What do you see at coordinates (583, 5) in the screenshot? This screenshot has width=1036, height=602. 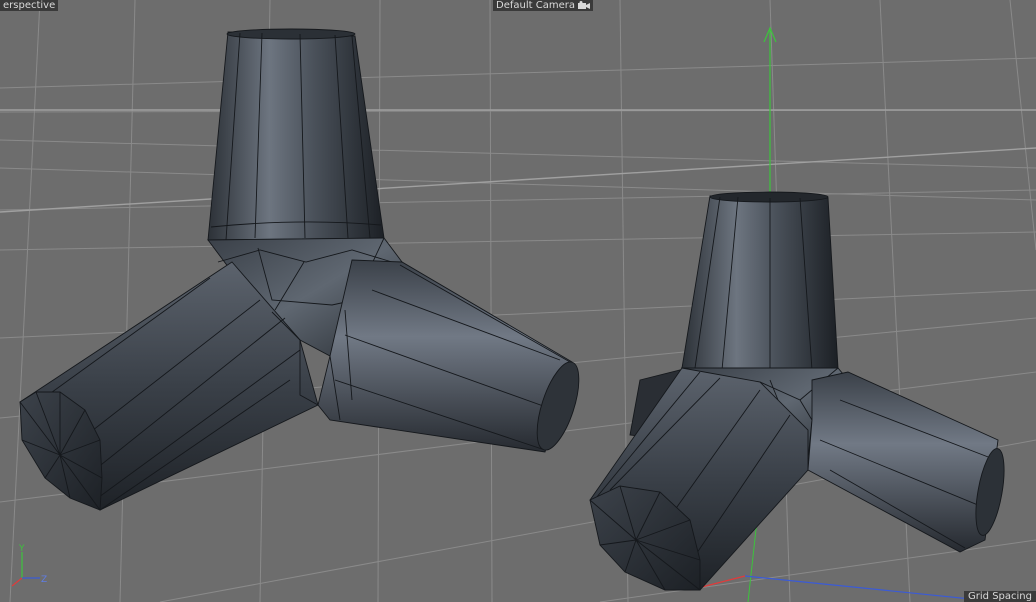 I see `camera-icon` at bounding box center [583, 5].